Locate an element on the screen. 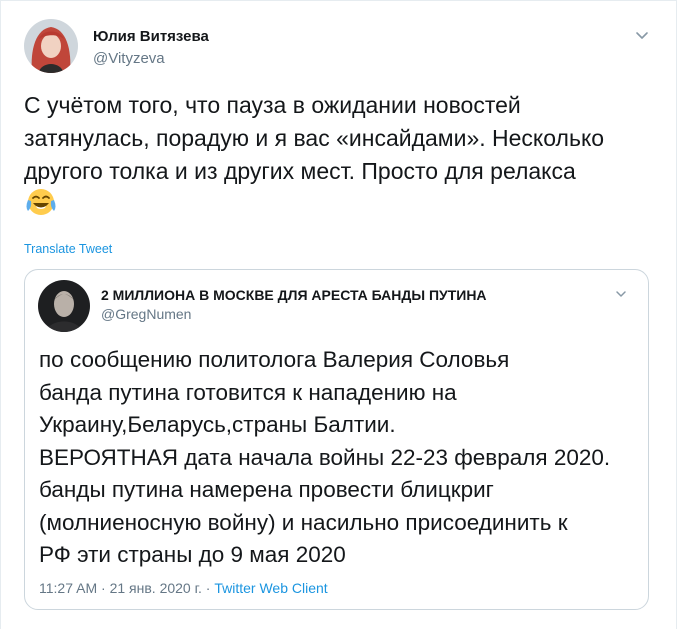 The height and width of the screenshot is (629, 677). author-avatar is located at coordinates (51, 46).